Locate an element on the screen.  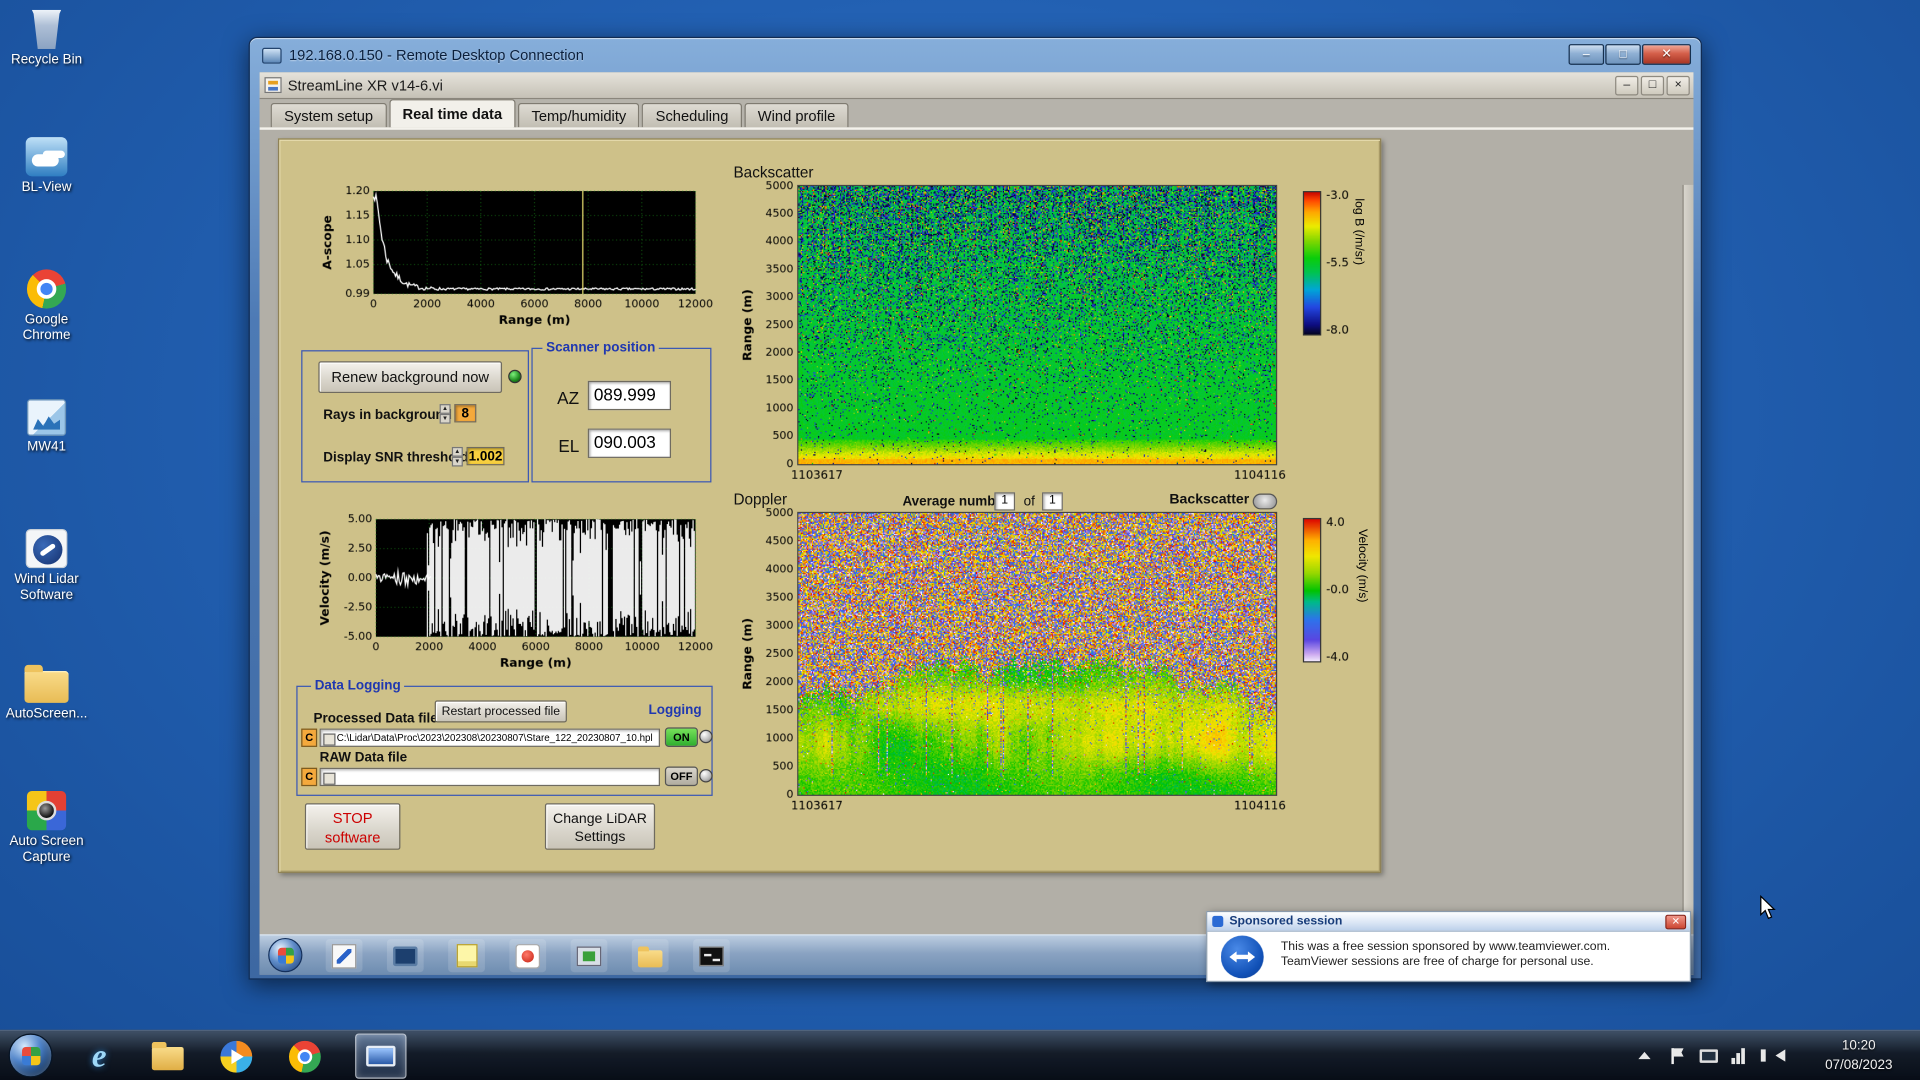
volume-tray-icon is located at coordinates (1773, 1055).